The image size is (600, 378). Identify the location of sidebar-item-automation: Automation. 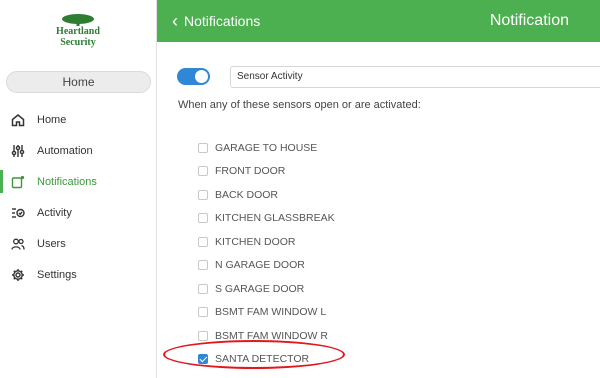
(78, 150).